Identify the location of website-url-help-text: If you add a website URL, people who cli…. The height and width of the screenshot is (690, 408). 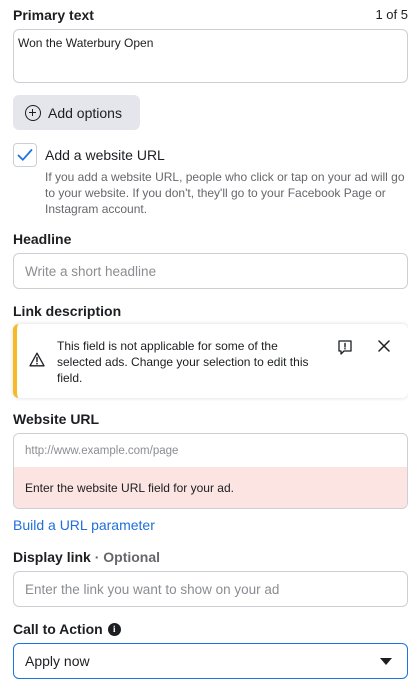
(225, 193).